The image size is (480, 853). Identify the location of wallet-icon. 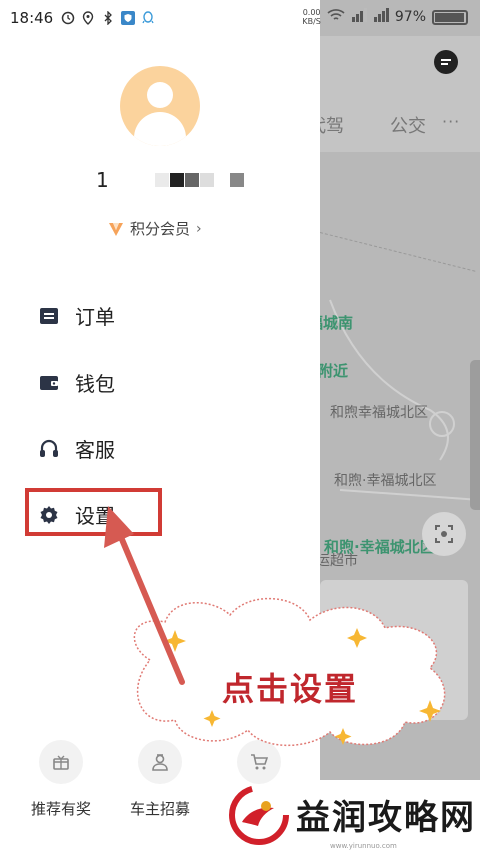
(49, 383).